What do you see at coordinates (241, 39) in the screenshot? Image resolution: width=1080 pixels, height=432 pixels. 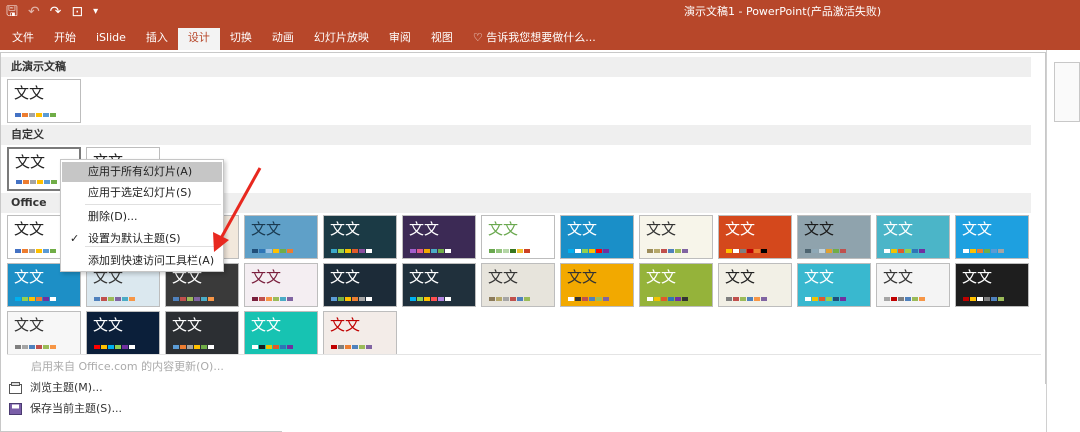 I see `tab-5: 切换` at bounding box center [241, 39].